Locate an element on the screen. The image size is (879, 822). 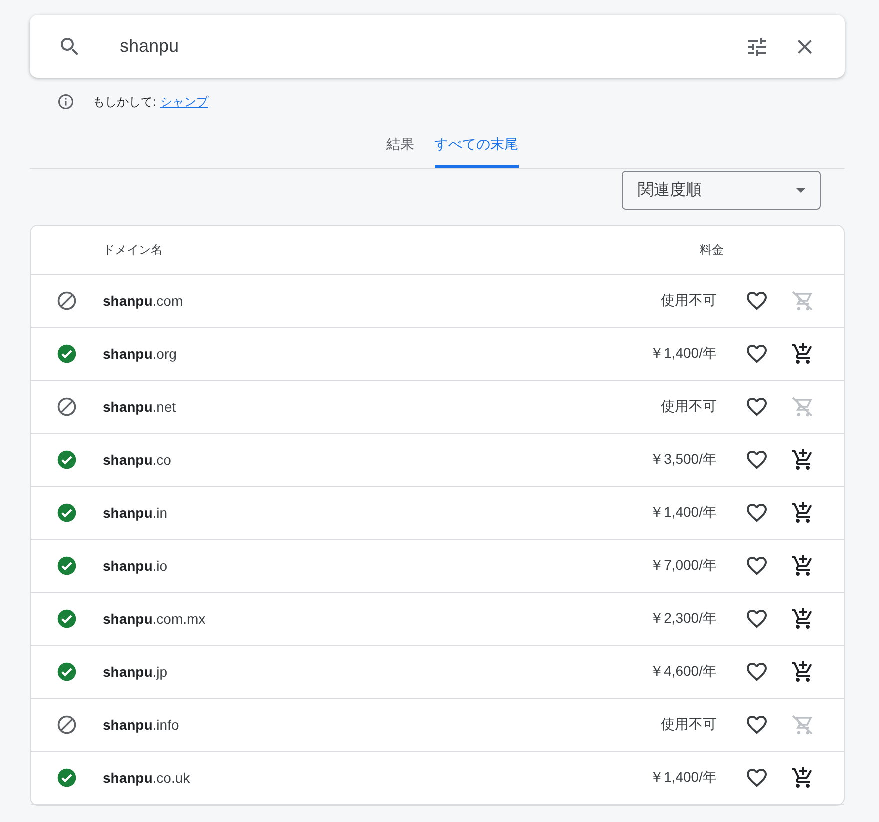
caret-icon is located at coordinates (801, 190).